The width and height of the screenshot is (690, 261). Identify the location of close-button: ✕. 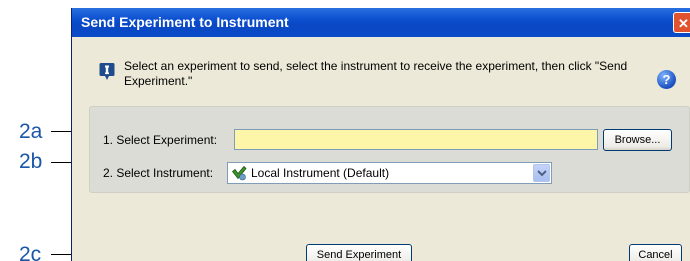
(681, 22).